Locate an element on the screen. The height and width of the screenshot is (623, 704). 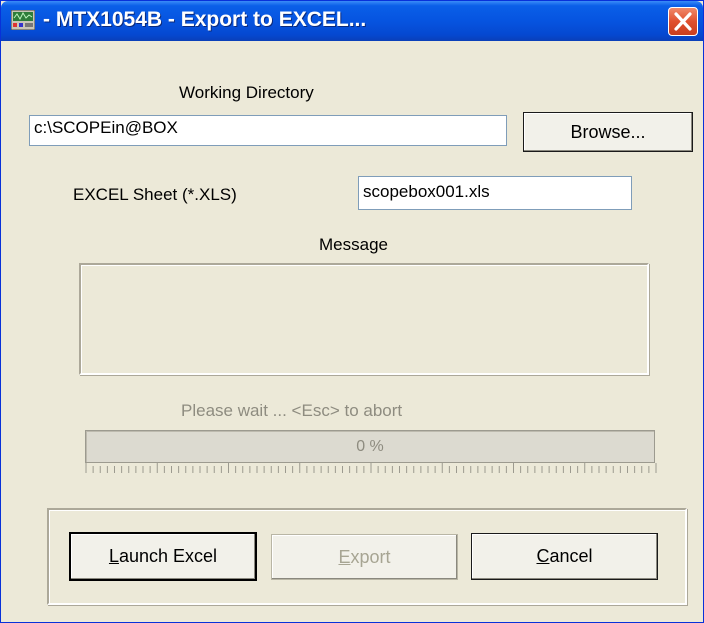
excel-sheet-label: EXCEL Sheet (*.XLS) is located at coordinates (155, 194).